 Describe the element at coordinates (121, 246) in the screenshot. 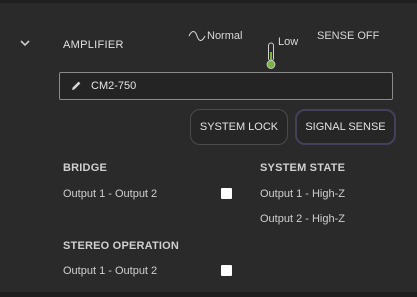

I see `stereo-heading: STEREO OPERATION` at that location.